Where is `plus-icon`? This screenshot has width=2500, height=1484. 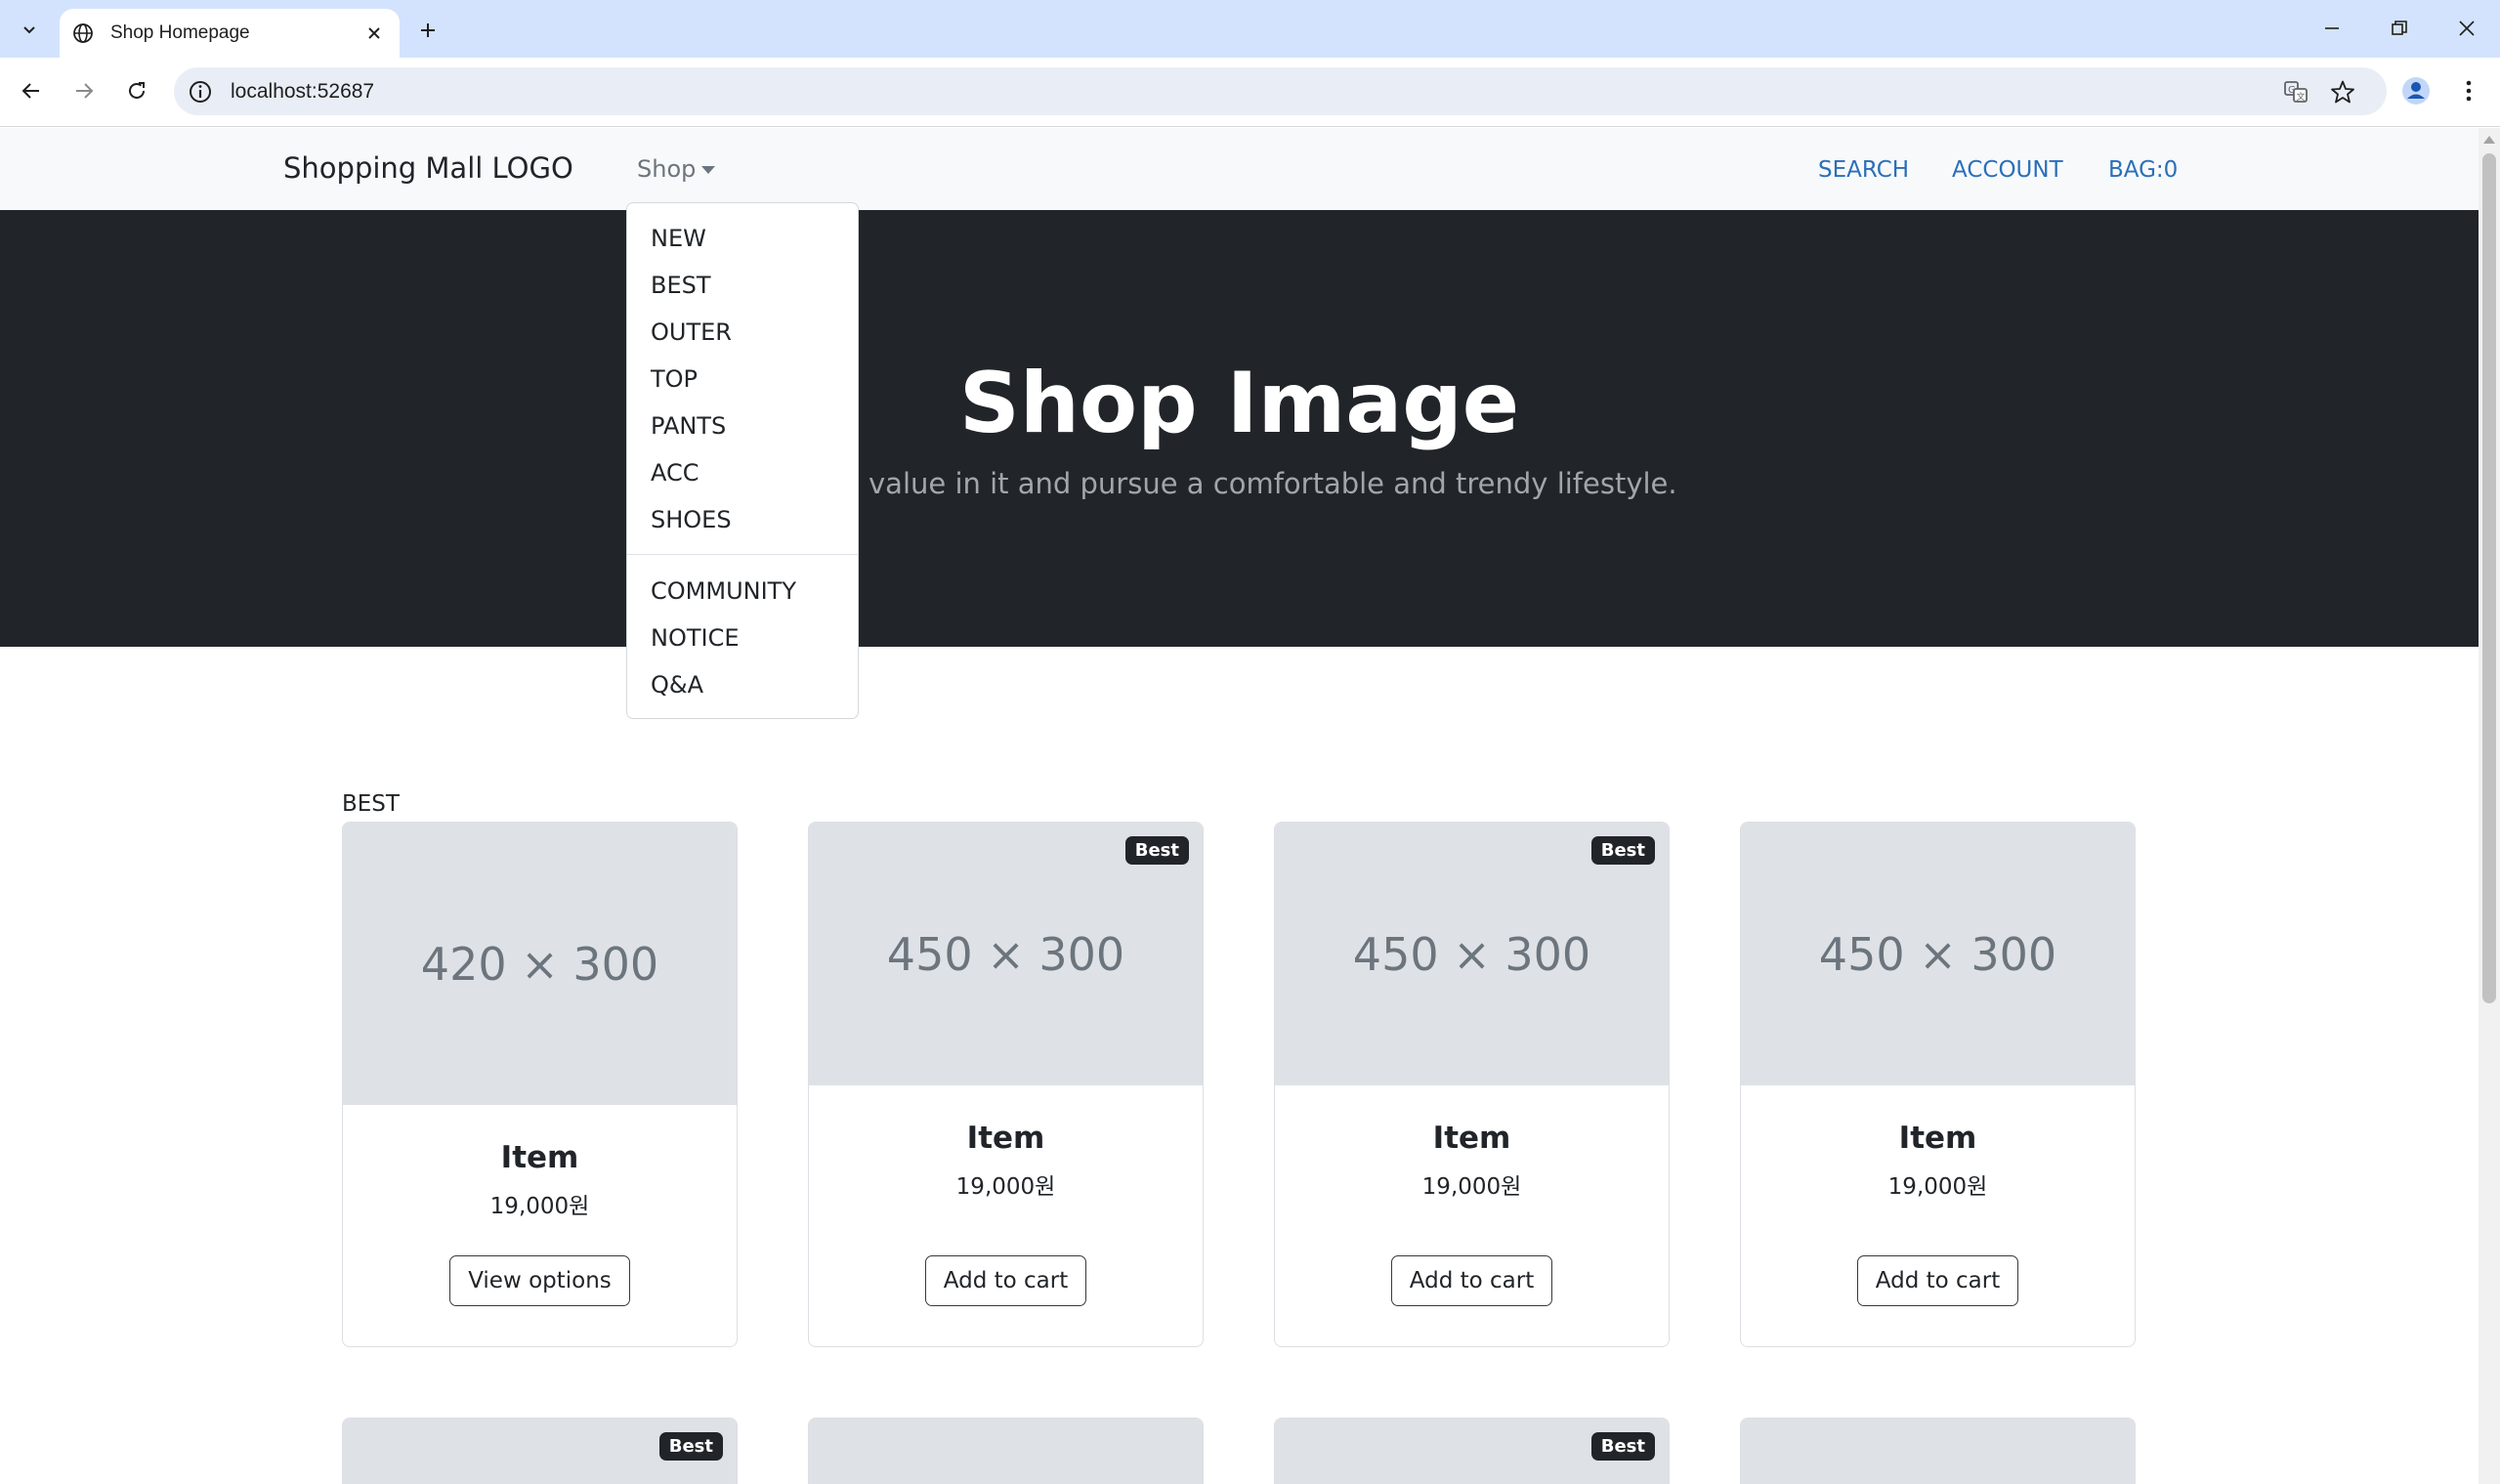
plus-icon is located at coordinates (428, 30).